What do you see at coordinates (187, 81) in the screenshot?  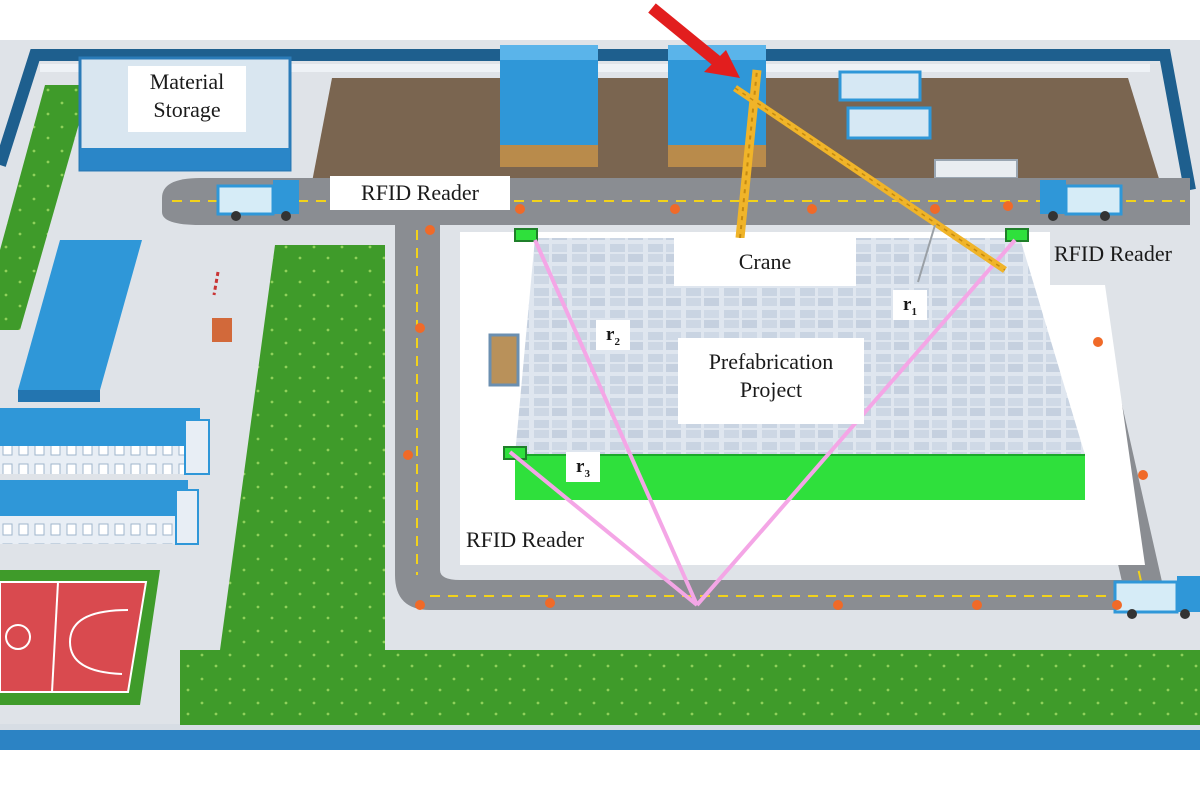 I see `material-storage-line-1: Material` at bounding box center [187, 81].